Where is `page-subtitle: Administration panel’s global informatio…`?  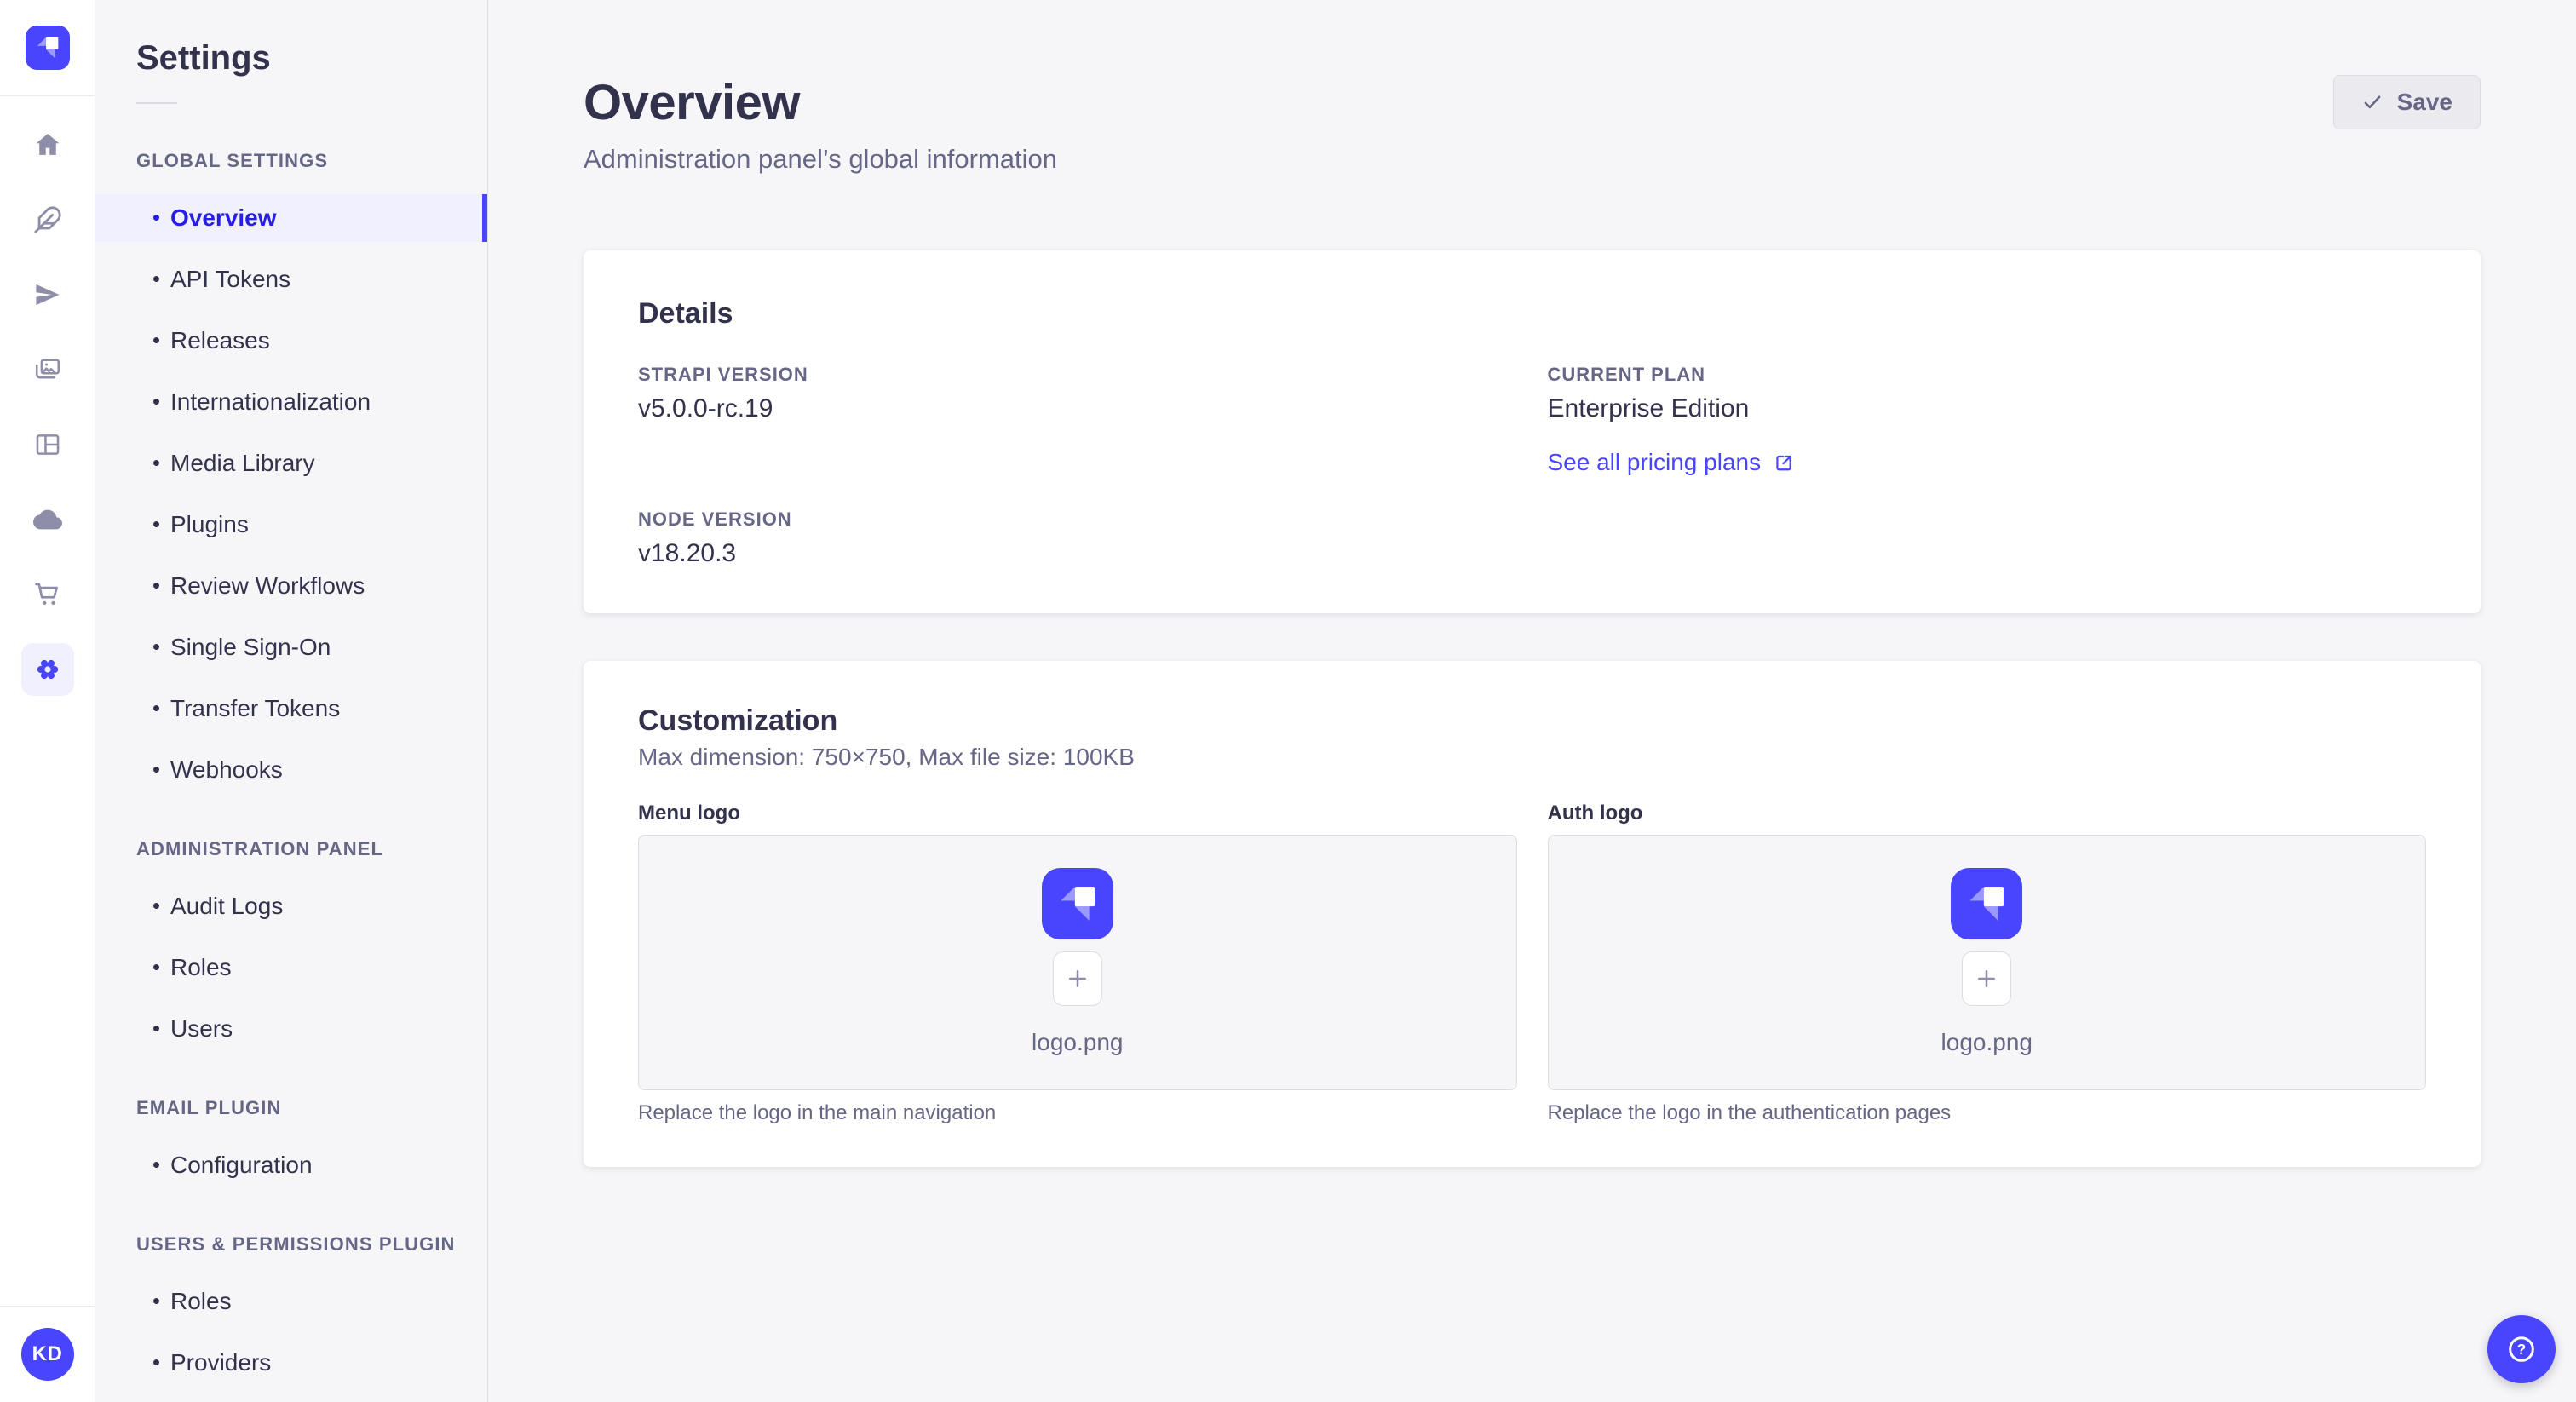 page-subtitle: Administration panel’s global informatio… is located at coordinates (821, 159).